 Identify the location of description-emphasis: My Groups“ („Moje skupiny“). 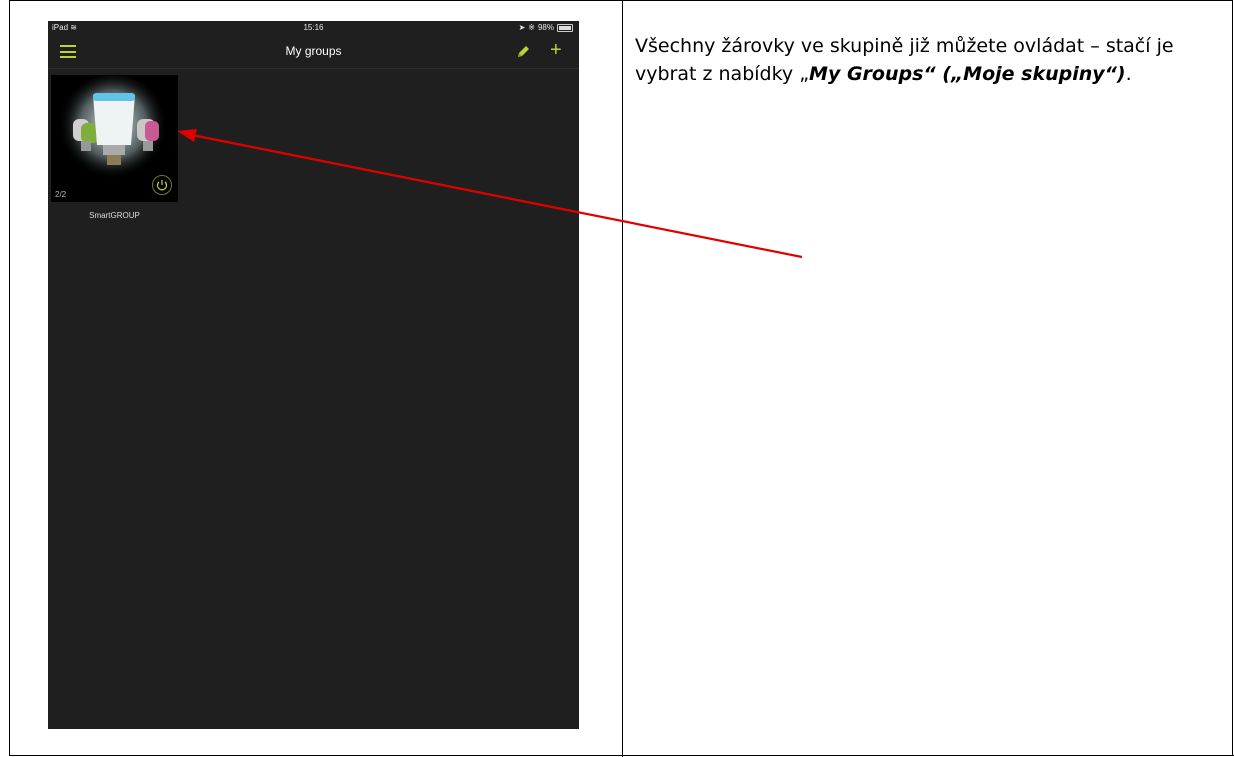
(967, 74).